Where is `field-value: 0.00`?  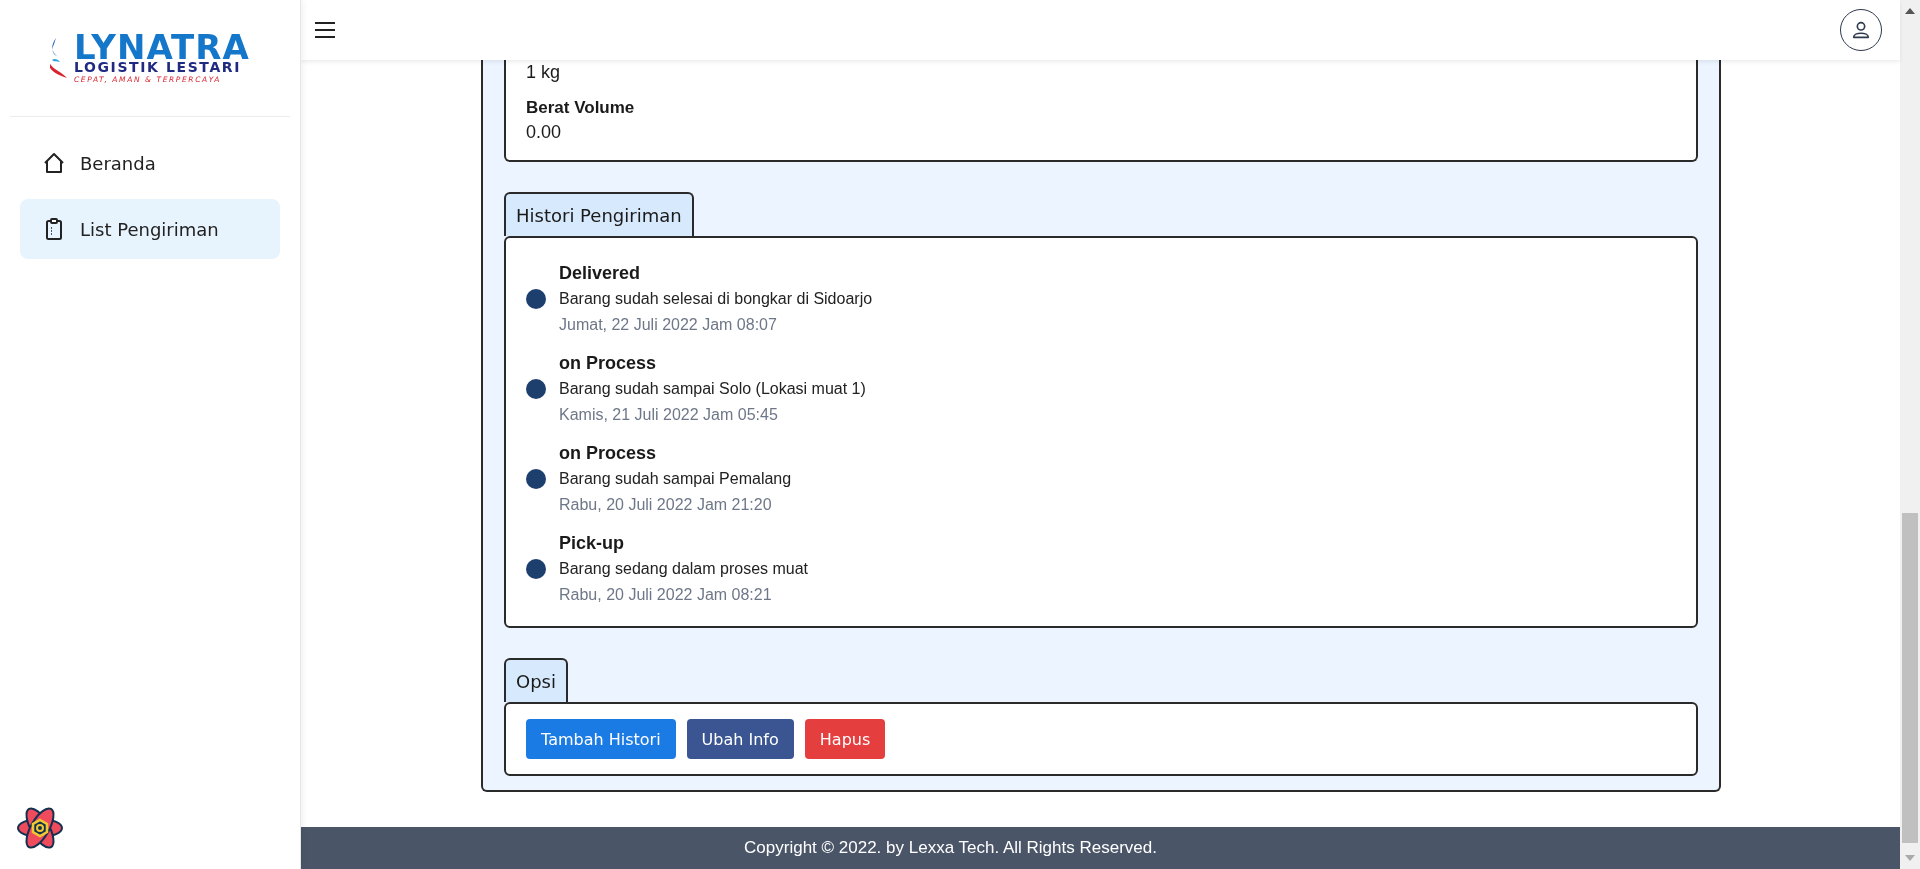 field-value: 0.00 is located at coordinates (544, 132).